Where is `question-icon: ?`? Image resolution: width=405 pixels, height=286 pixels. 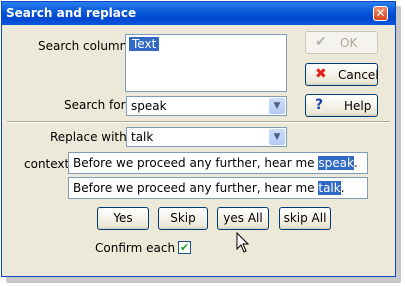 question-icon: ? is located at coordinates (319, 105).